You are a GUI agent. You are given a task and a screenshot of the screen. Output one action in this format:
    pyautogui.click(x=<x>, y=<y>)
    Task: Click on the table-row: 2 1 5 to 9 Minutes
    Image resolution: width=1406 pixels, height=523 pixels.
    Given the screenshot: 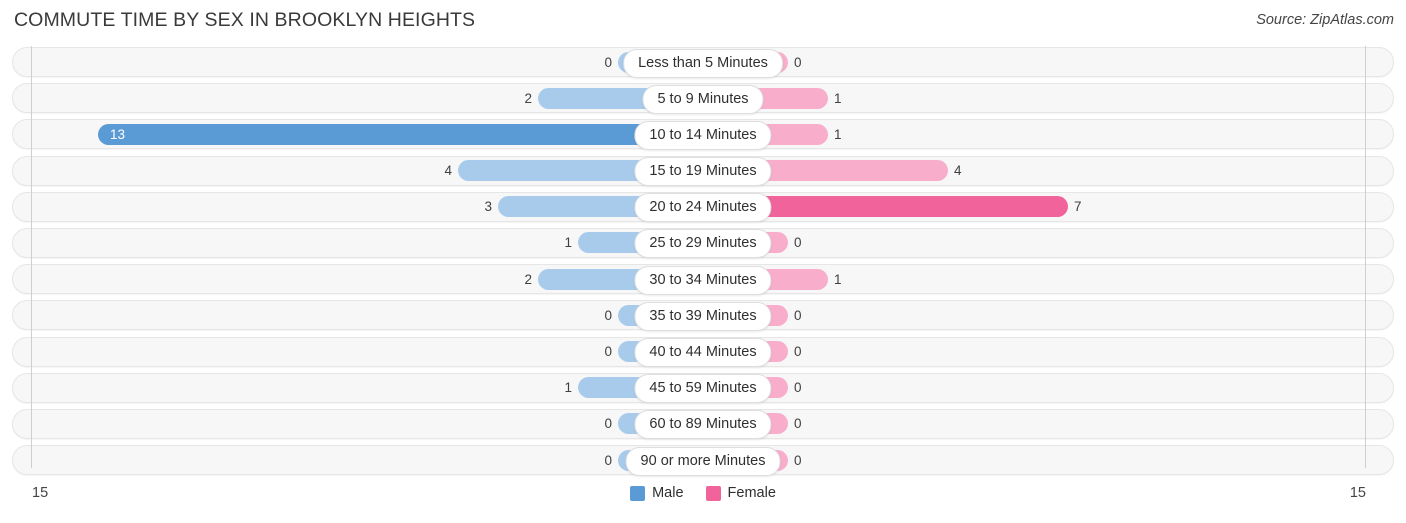 What is the action you would take?
    pyautogui.click(x=703, y=98)
    